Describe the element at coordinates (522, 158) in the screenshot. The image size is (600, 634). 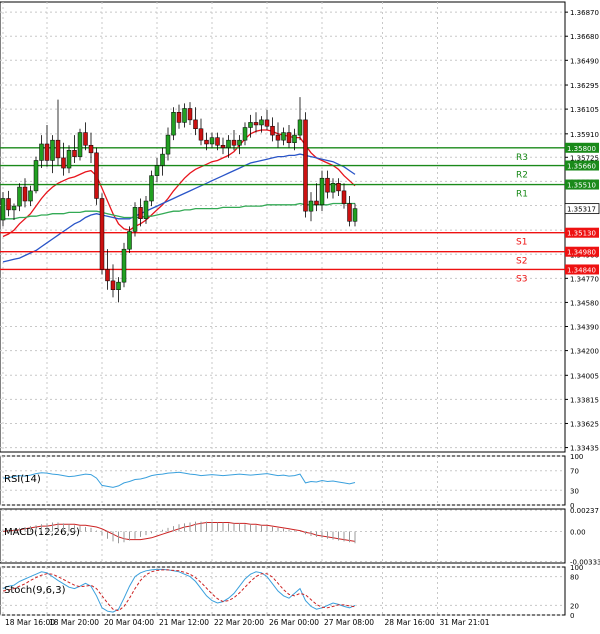
I see `level-name-label: R3` at that location.